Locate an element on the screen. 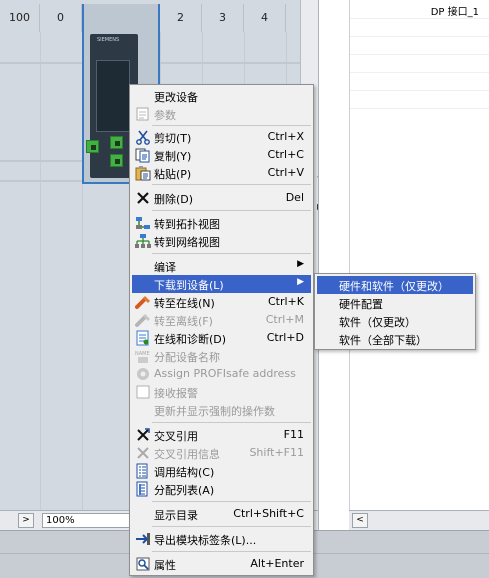  overview-column-header: DP 接口_1 is located at coordinates (454, 12).